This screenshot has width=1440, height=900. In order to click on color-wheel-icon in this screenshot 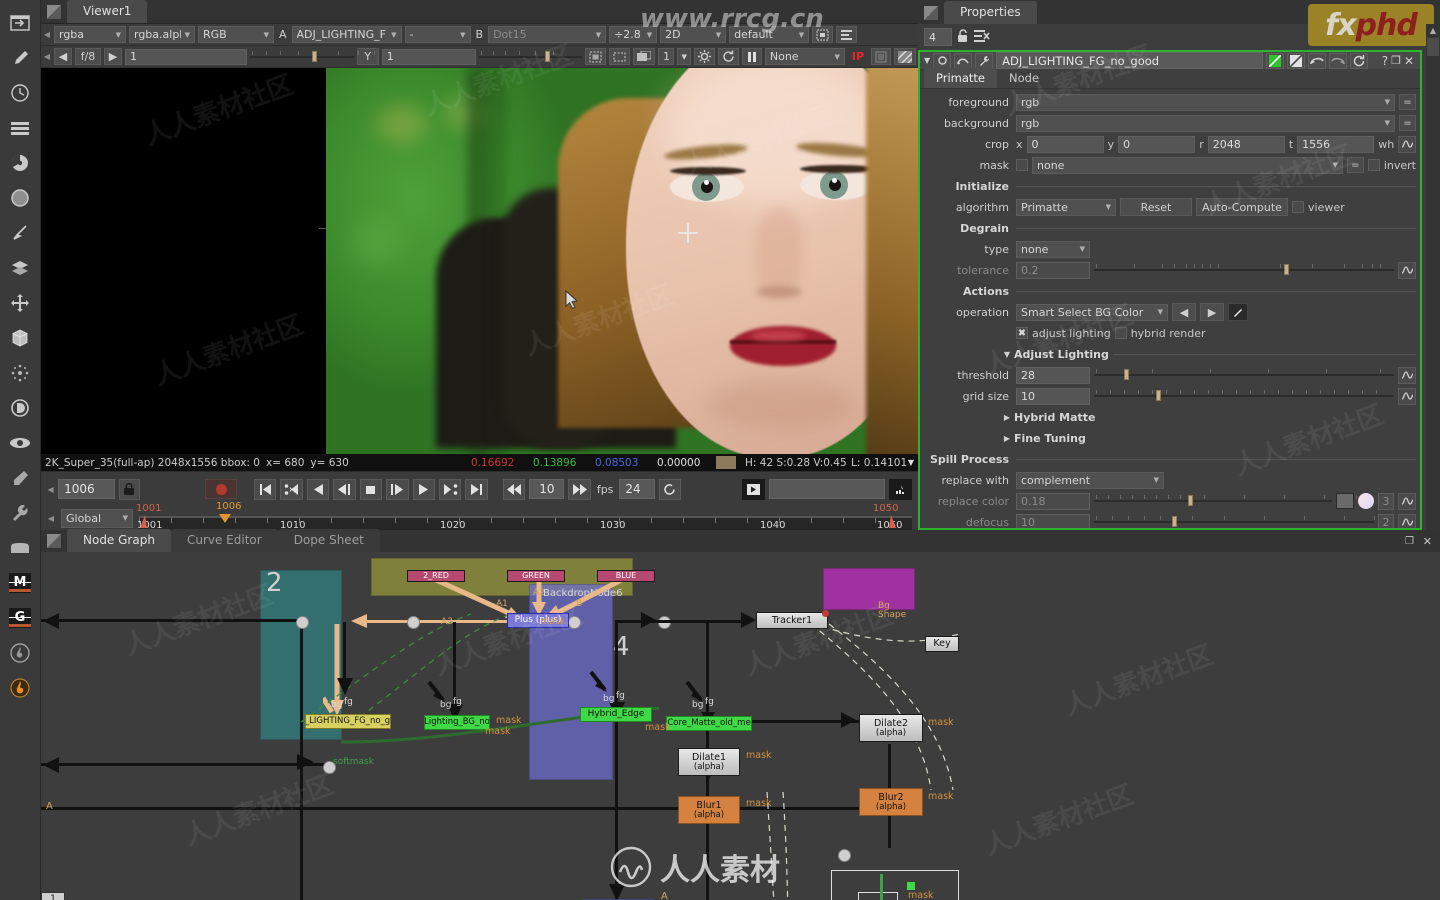, I will do `click(20, 163)`.